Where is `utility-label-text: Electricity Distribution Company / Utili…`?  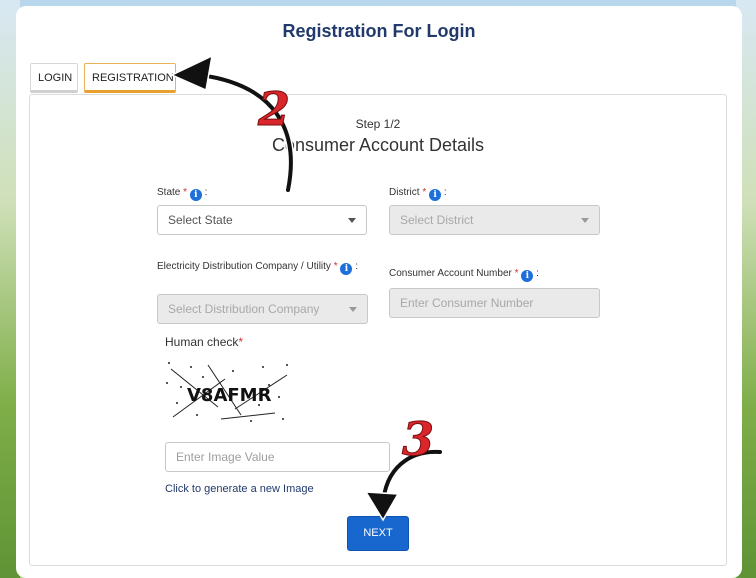 utility-label-text: Electricity Distribution Company / Utili… is located at coordinates (244, 266).